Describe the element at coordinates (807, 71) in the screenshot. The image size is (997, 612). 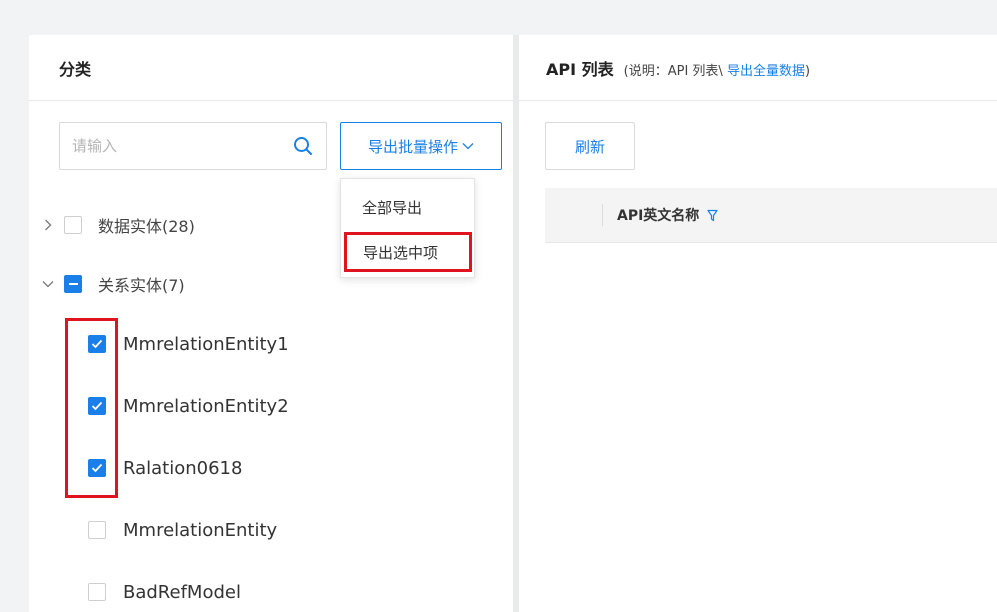
I see `description-suffix: )` at that location.